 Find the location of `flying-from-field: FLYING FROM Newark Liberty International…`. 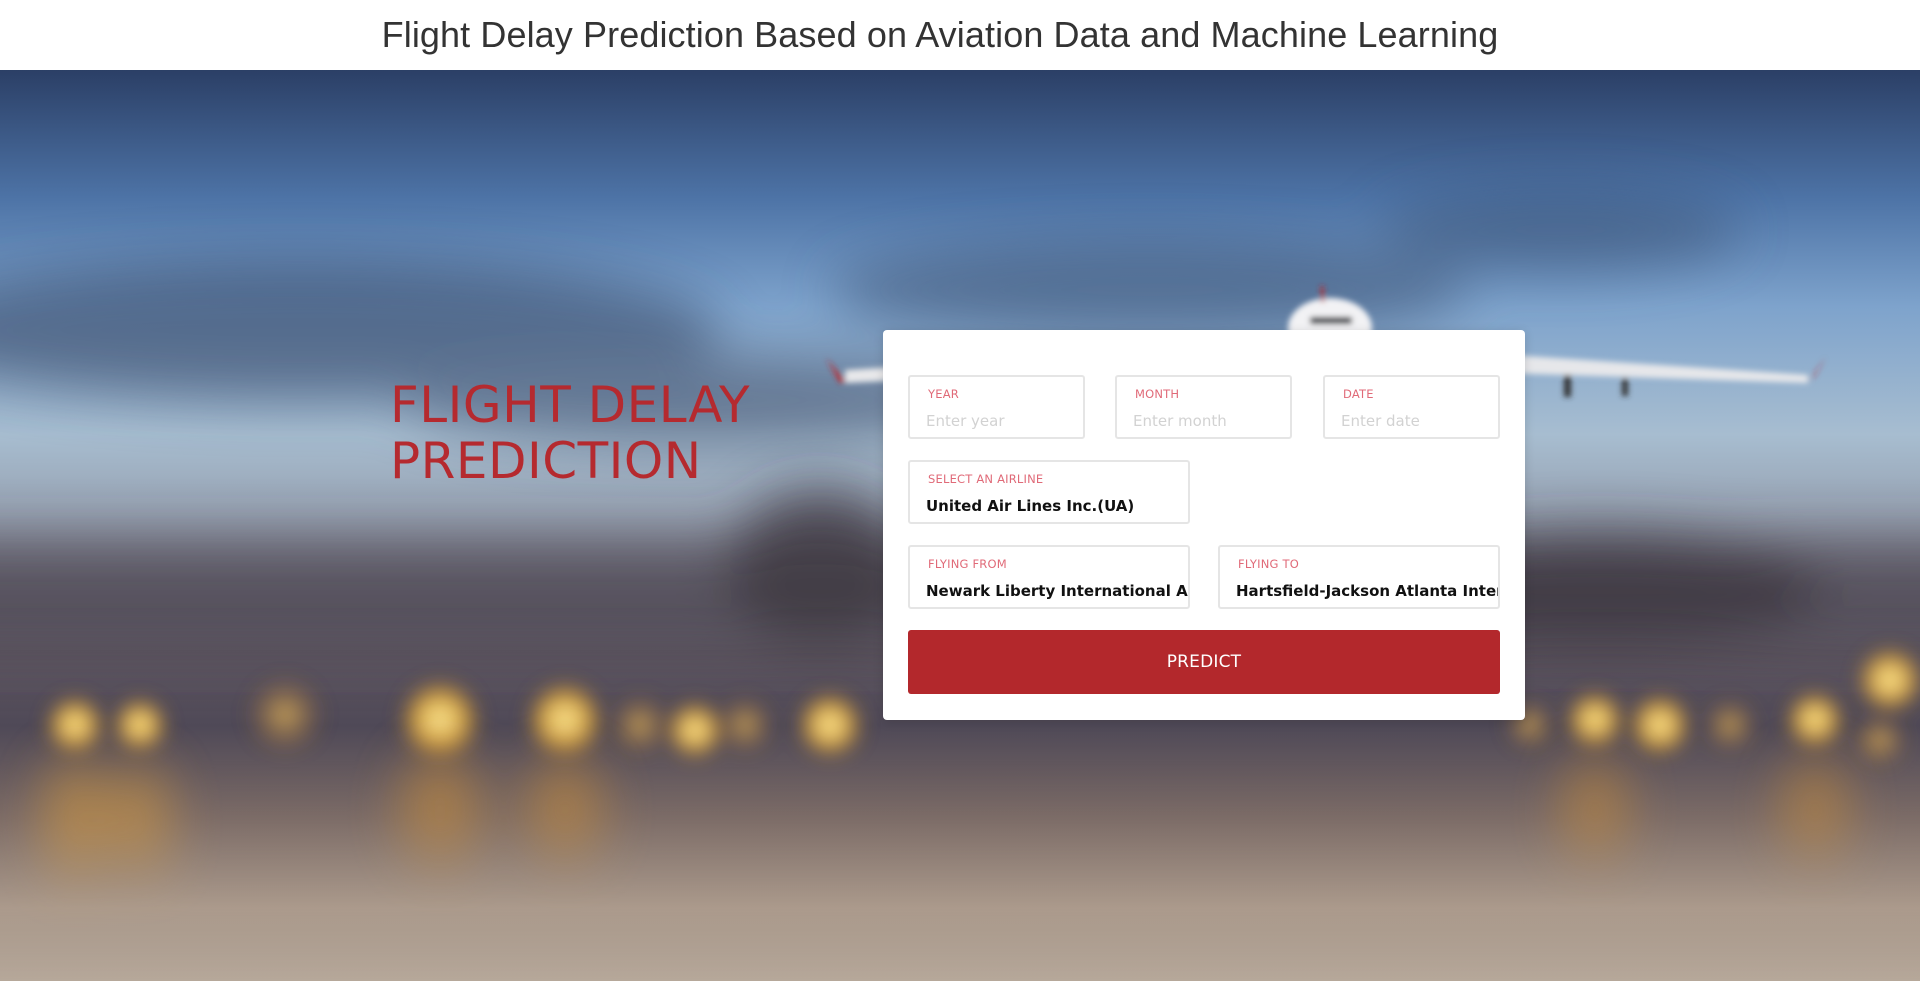

flying-from-field: FLYING FROM Newark Liberty International… is located at coordinates (1049, 577).